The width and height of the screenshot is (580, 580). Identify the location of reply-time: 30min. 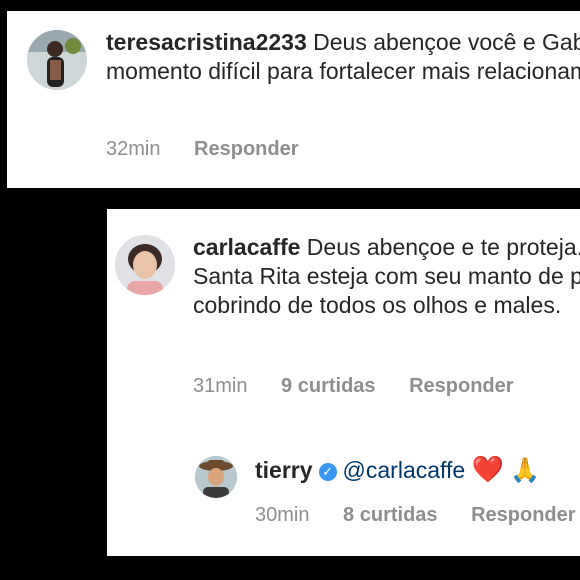
(282, 515).